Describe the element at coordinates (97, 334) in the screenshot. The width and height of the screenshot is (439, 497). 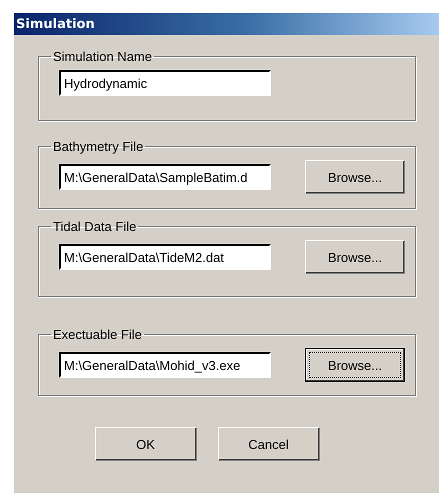
I see `group-label: Exectuable File` at that location.